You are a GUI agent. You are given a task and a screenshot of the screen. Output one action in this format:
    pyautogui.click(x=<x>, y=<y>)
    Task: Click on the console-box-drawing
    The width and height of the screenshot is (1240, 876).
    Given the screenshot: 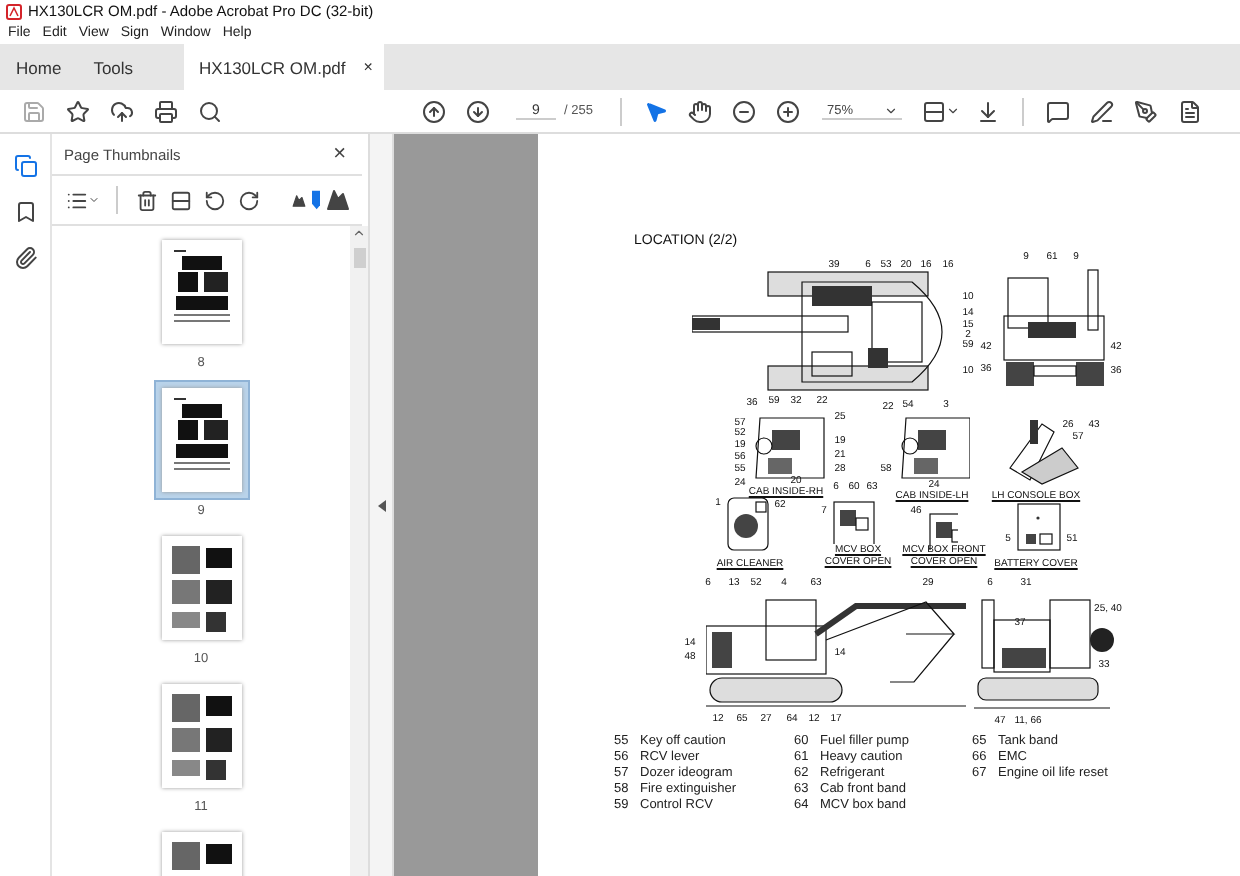 What is the action you would take?
    pyautogui.click(x=1044, y=452)
    